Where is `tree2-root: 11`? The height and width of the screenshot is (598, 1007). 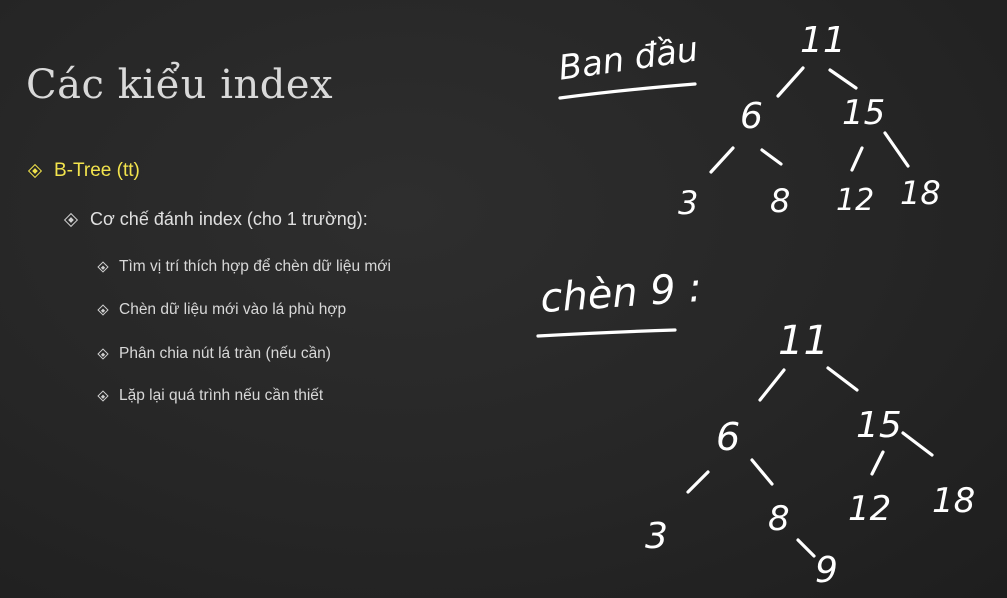 tree2-root: 11 is located at coordinates (803, 341).